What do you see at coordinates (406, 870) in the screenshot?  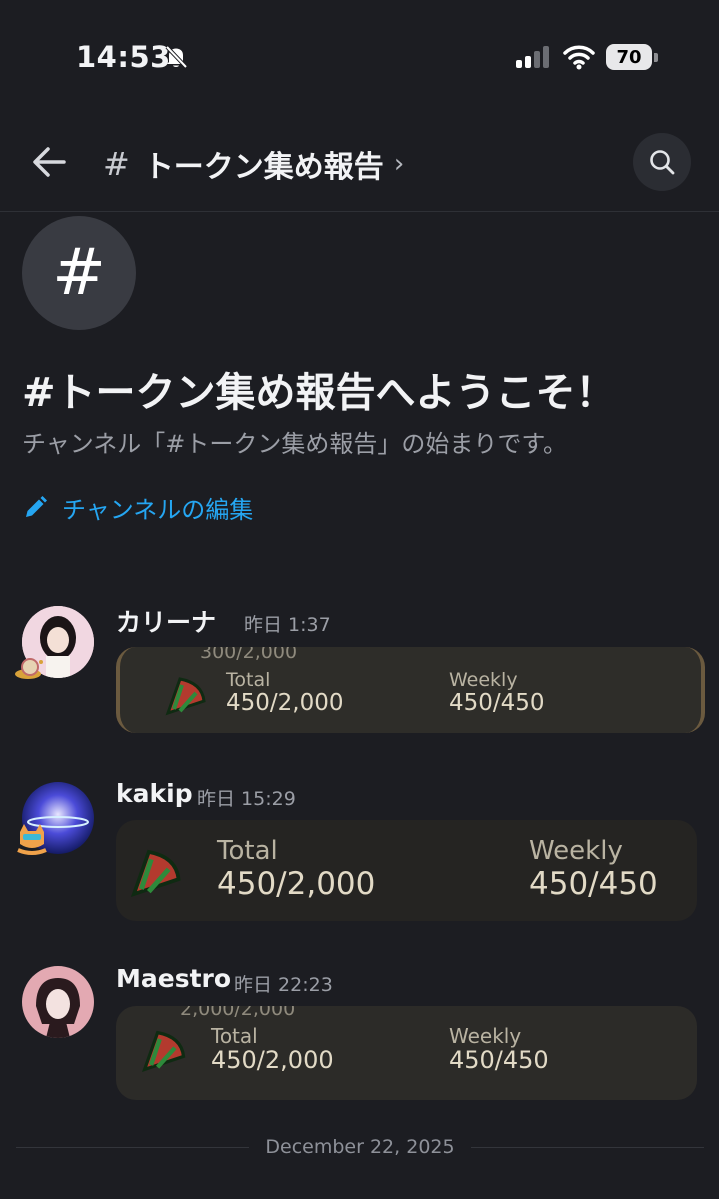 I see `message-image: Total 450/2,000 Weekly 450/450` at bounding box center [406, 870].